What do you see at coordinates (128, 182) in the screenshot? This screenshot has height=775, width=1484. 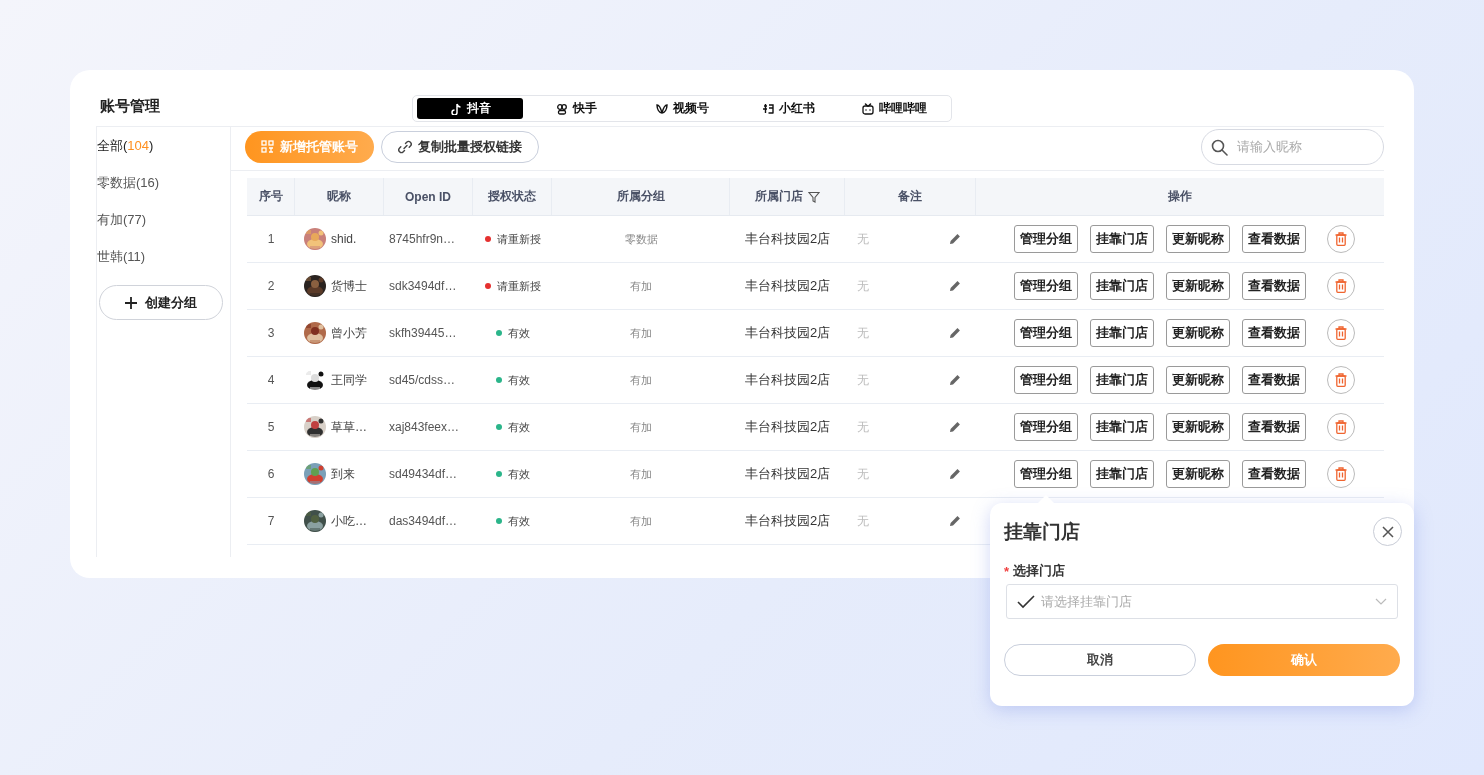 I see `group-item: 零数据(16)` at bounding box center [128, 182].